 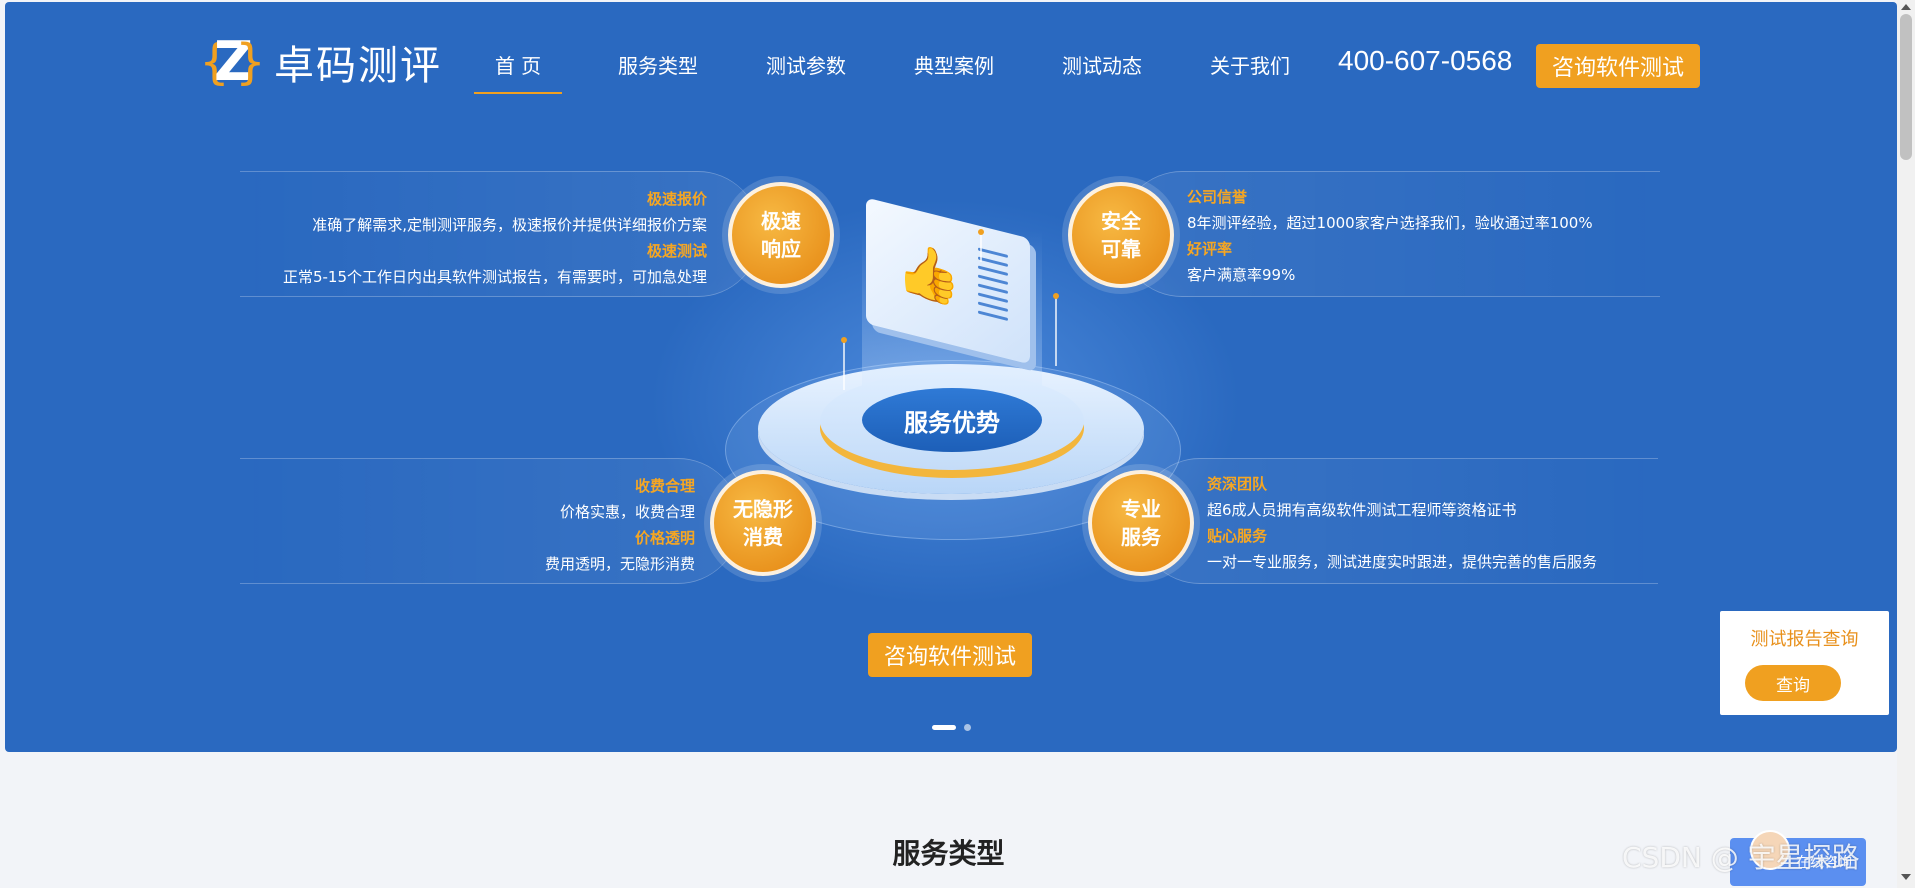 What do you see at coordinates (1793, 683) in the screenshot?
I see `query-button: 查询` at bounding box center [1793, 683].